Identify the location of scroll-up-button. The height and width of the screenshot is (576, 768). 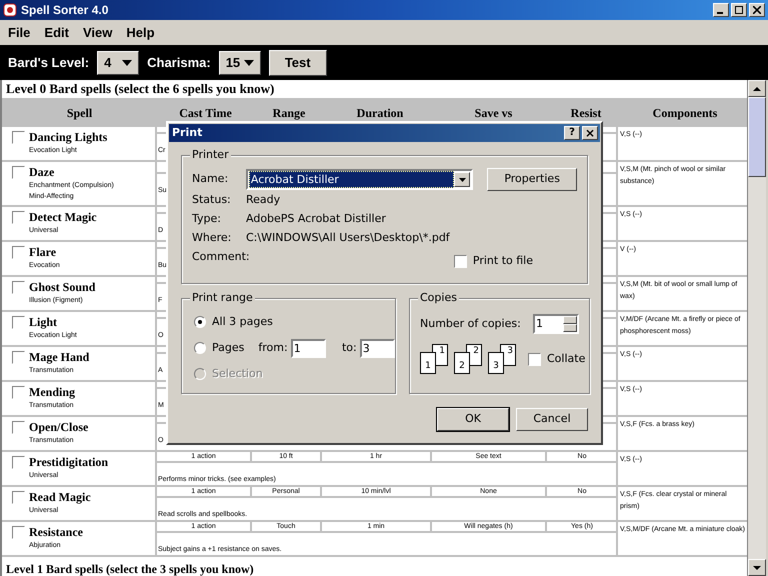
(757, 88).